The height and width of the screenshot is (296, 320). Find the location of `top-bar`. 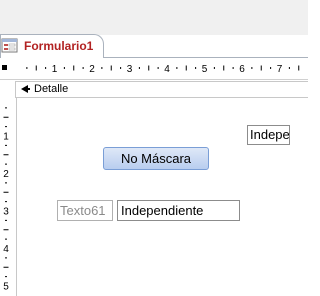

top-bar is located at coordinates (154, 17).